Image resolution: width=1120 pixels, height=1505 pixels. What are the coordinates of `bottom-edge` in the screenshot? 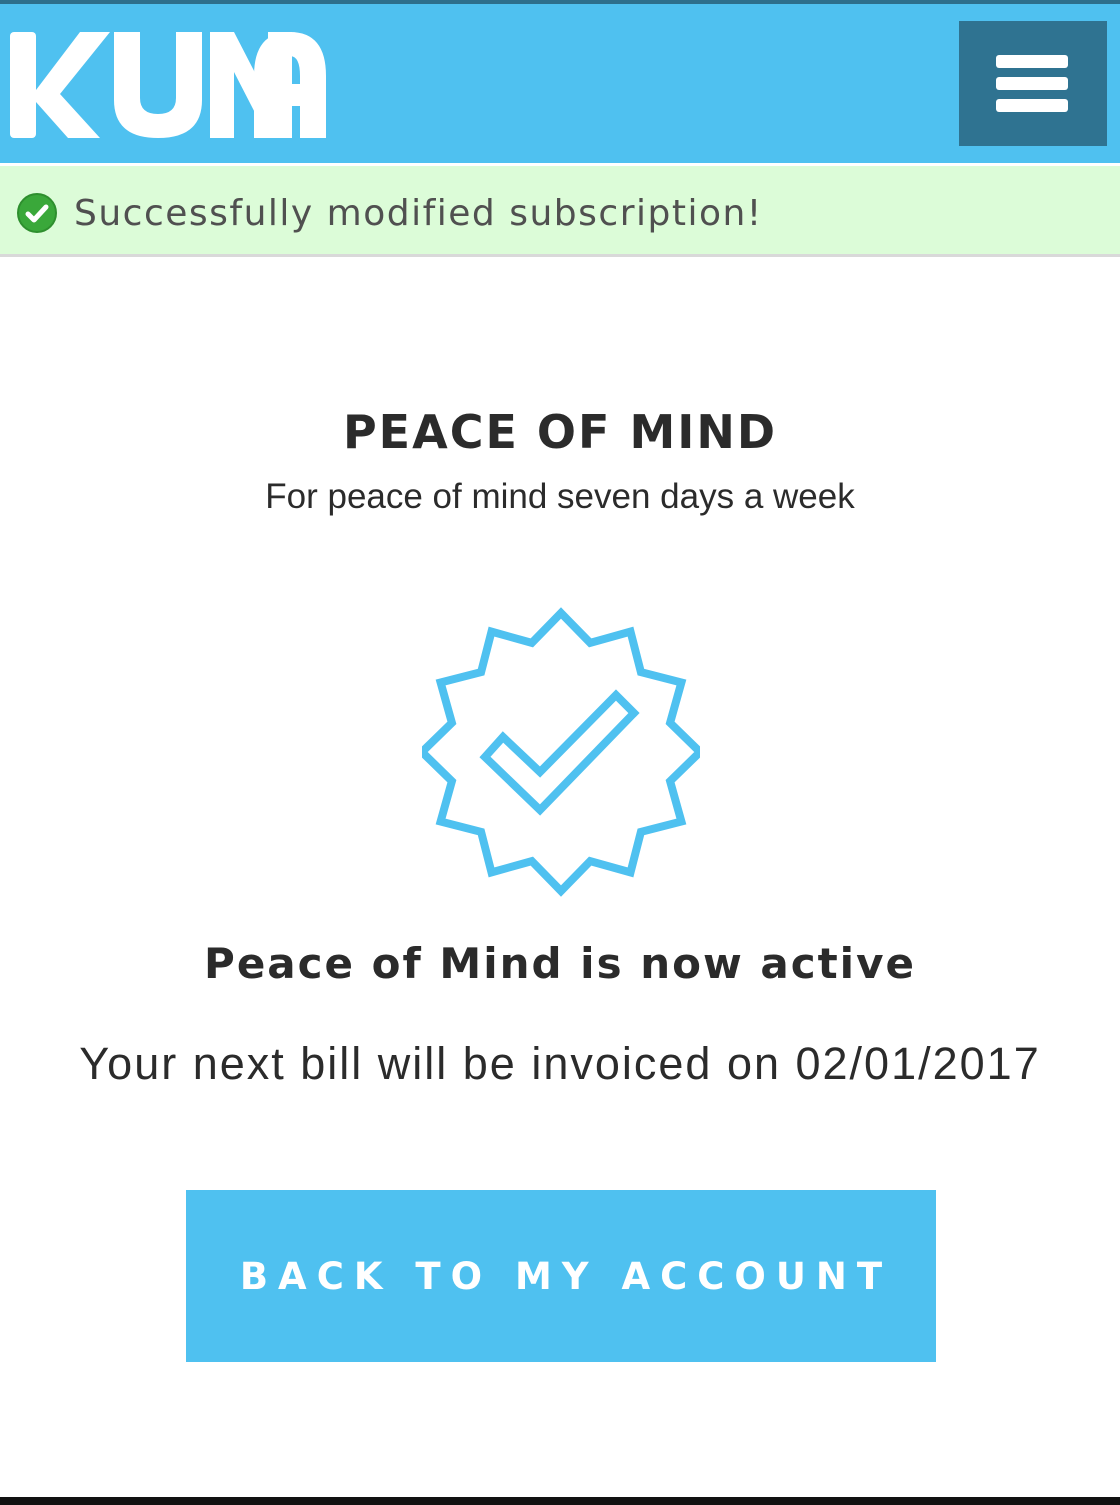 It's located at (560, 1501).